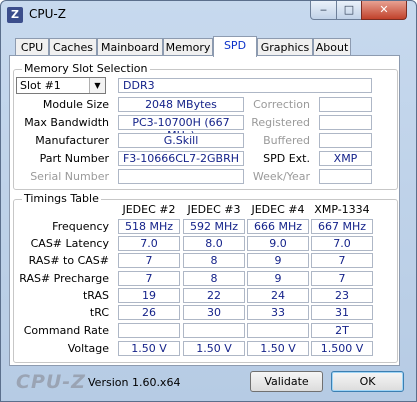  What do you see at coordinates (342, 209) in the screenshot?
I see `timings-col-xmp: XMP-1334` at bounding box center [342, 209].